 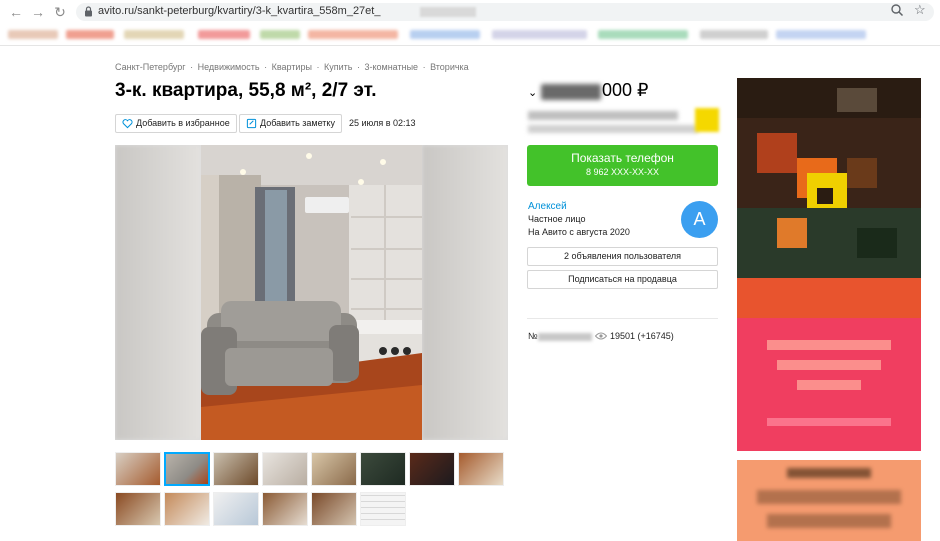 What do you see at coordinates (383, 509) in the screenshot?
I see `thumbnail-floorplan` at bounding box center [383, 509].